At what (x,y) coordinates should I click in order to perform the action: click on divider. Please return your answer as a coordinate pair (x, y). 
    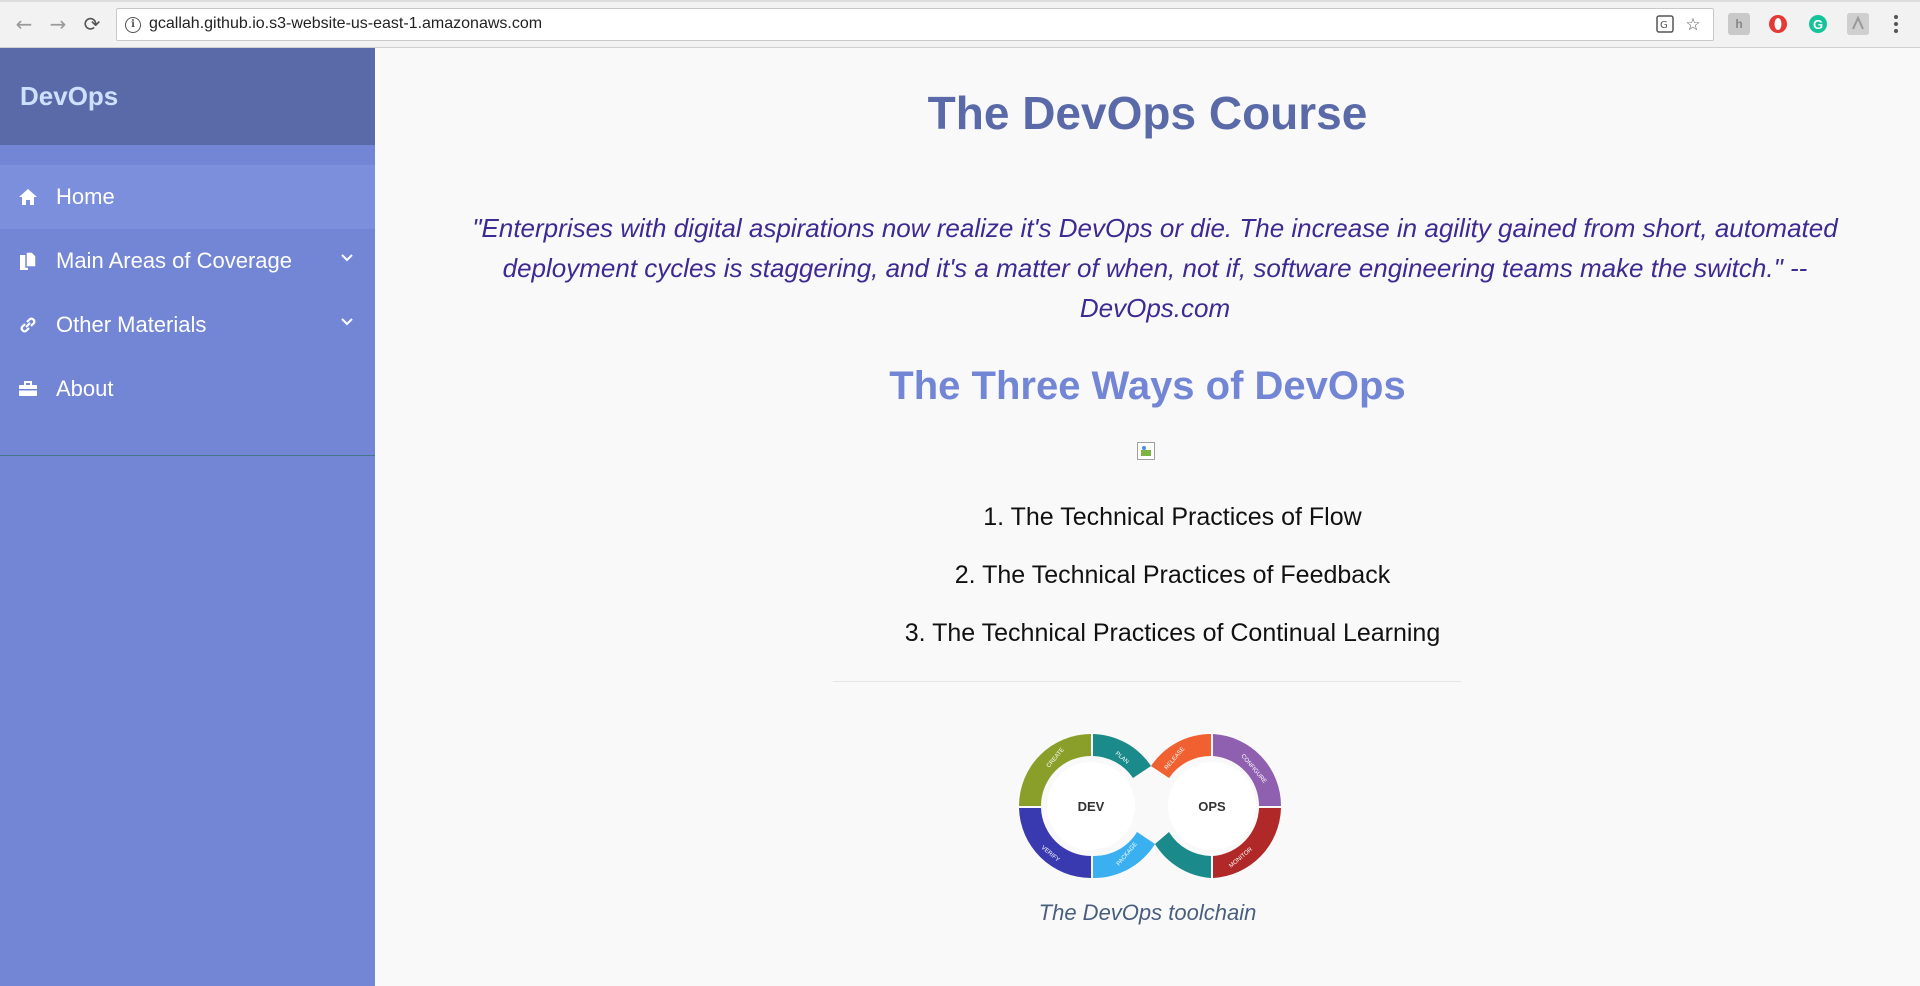
    Looking at the image, I should click on (1147, 681).